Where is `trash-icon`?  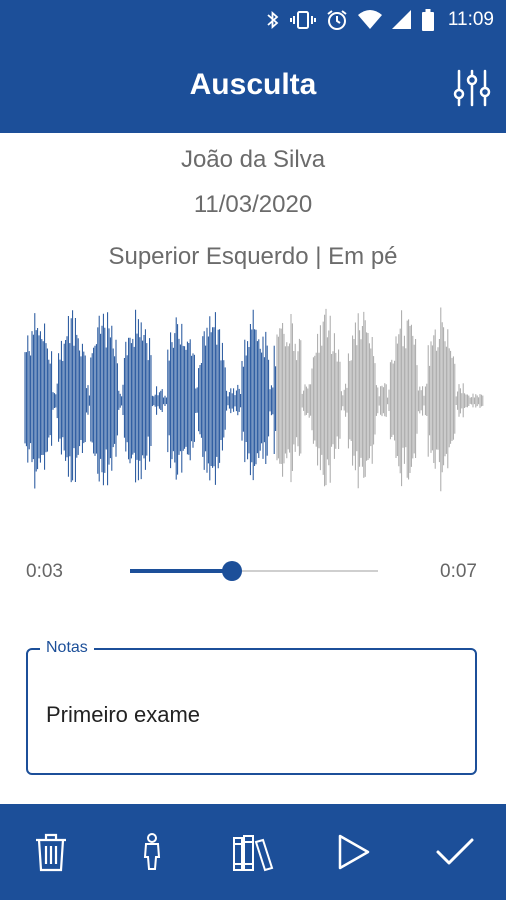 trash-icon is located at coordinates (50, 852).